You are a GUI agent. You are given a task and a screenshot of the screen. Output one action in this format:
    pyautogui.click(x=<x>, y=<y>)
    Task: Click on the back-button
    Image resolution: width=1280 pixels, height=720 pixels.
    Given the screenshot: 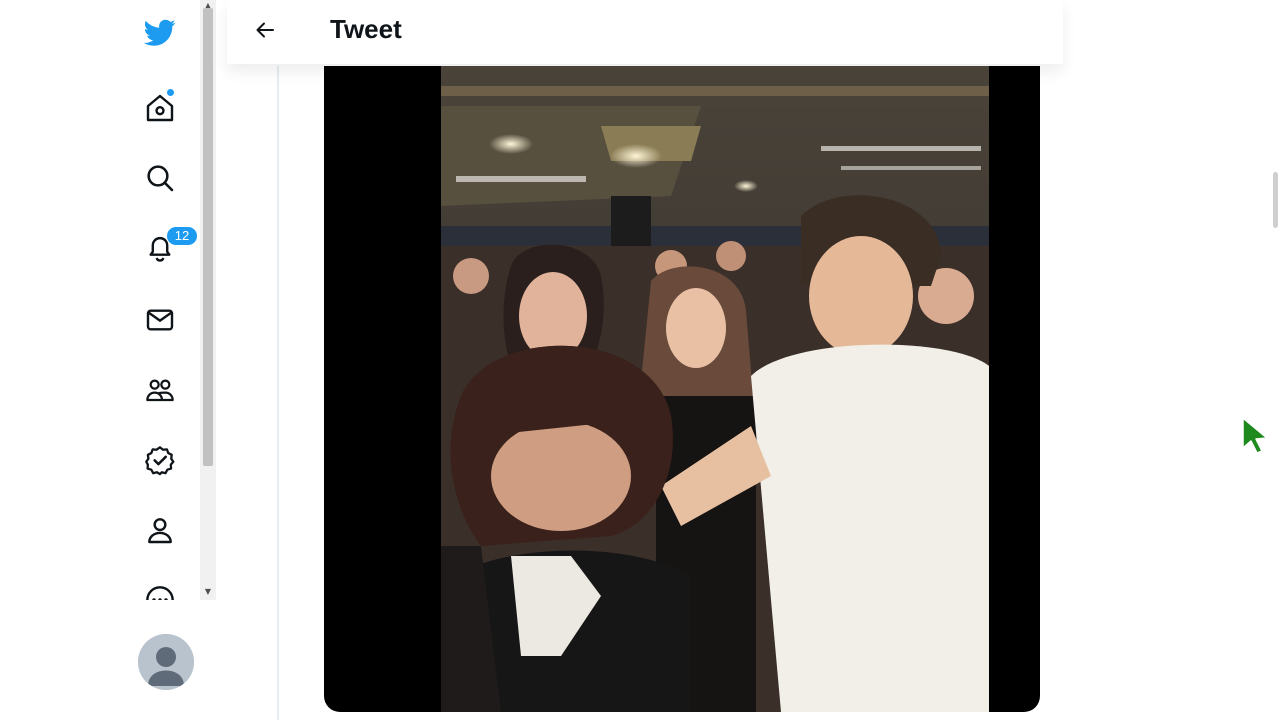 What is the action you would take?
    pyautogui.click(x=265, y=30)
    